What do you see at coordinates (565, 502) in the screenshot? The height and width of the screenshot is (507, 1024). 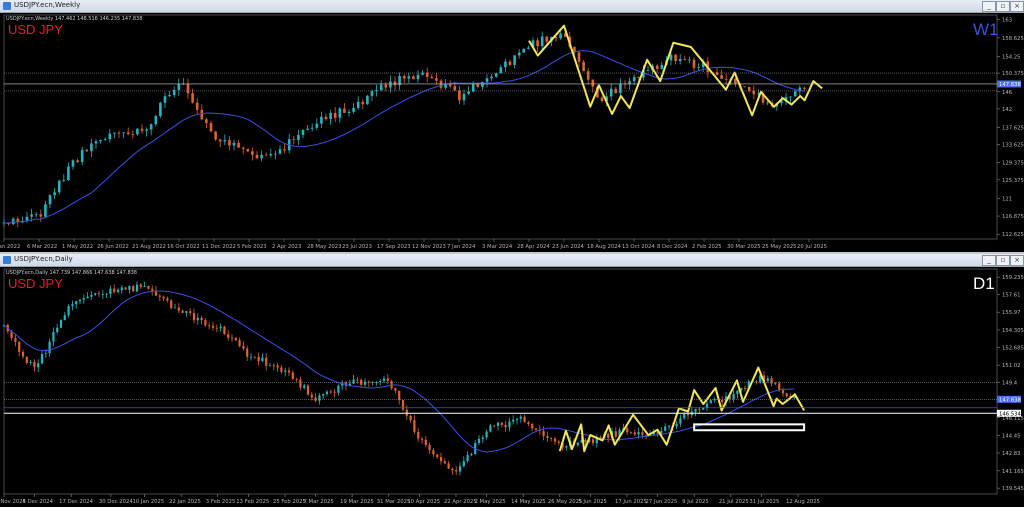 I see `x-tick-label: 26 May 2025` at bounding box center [565, 502].